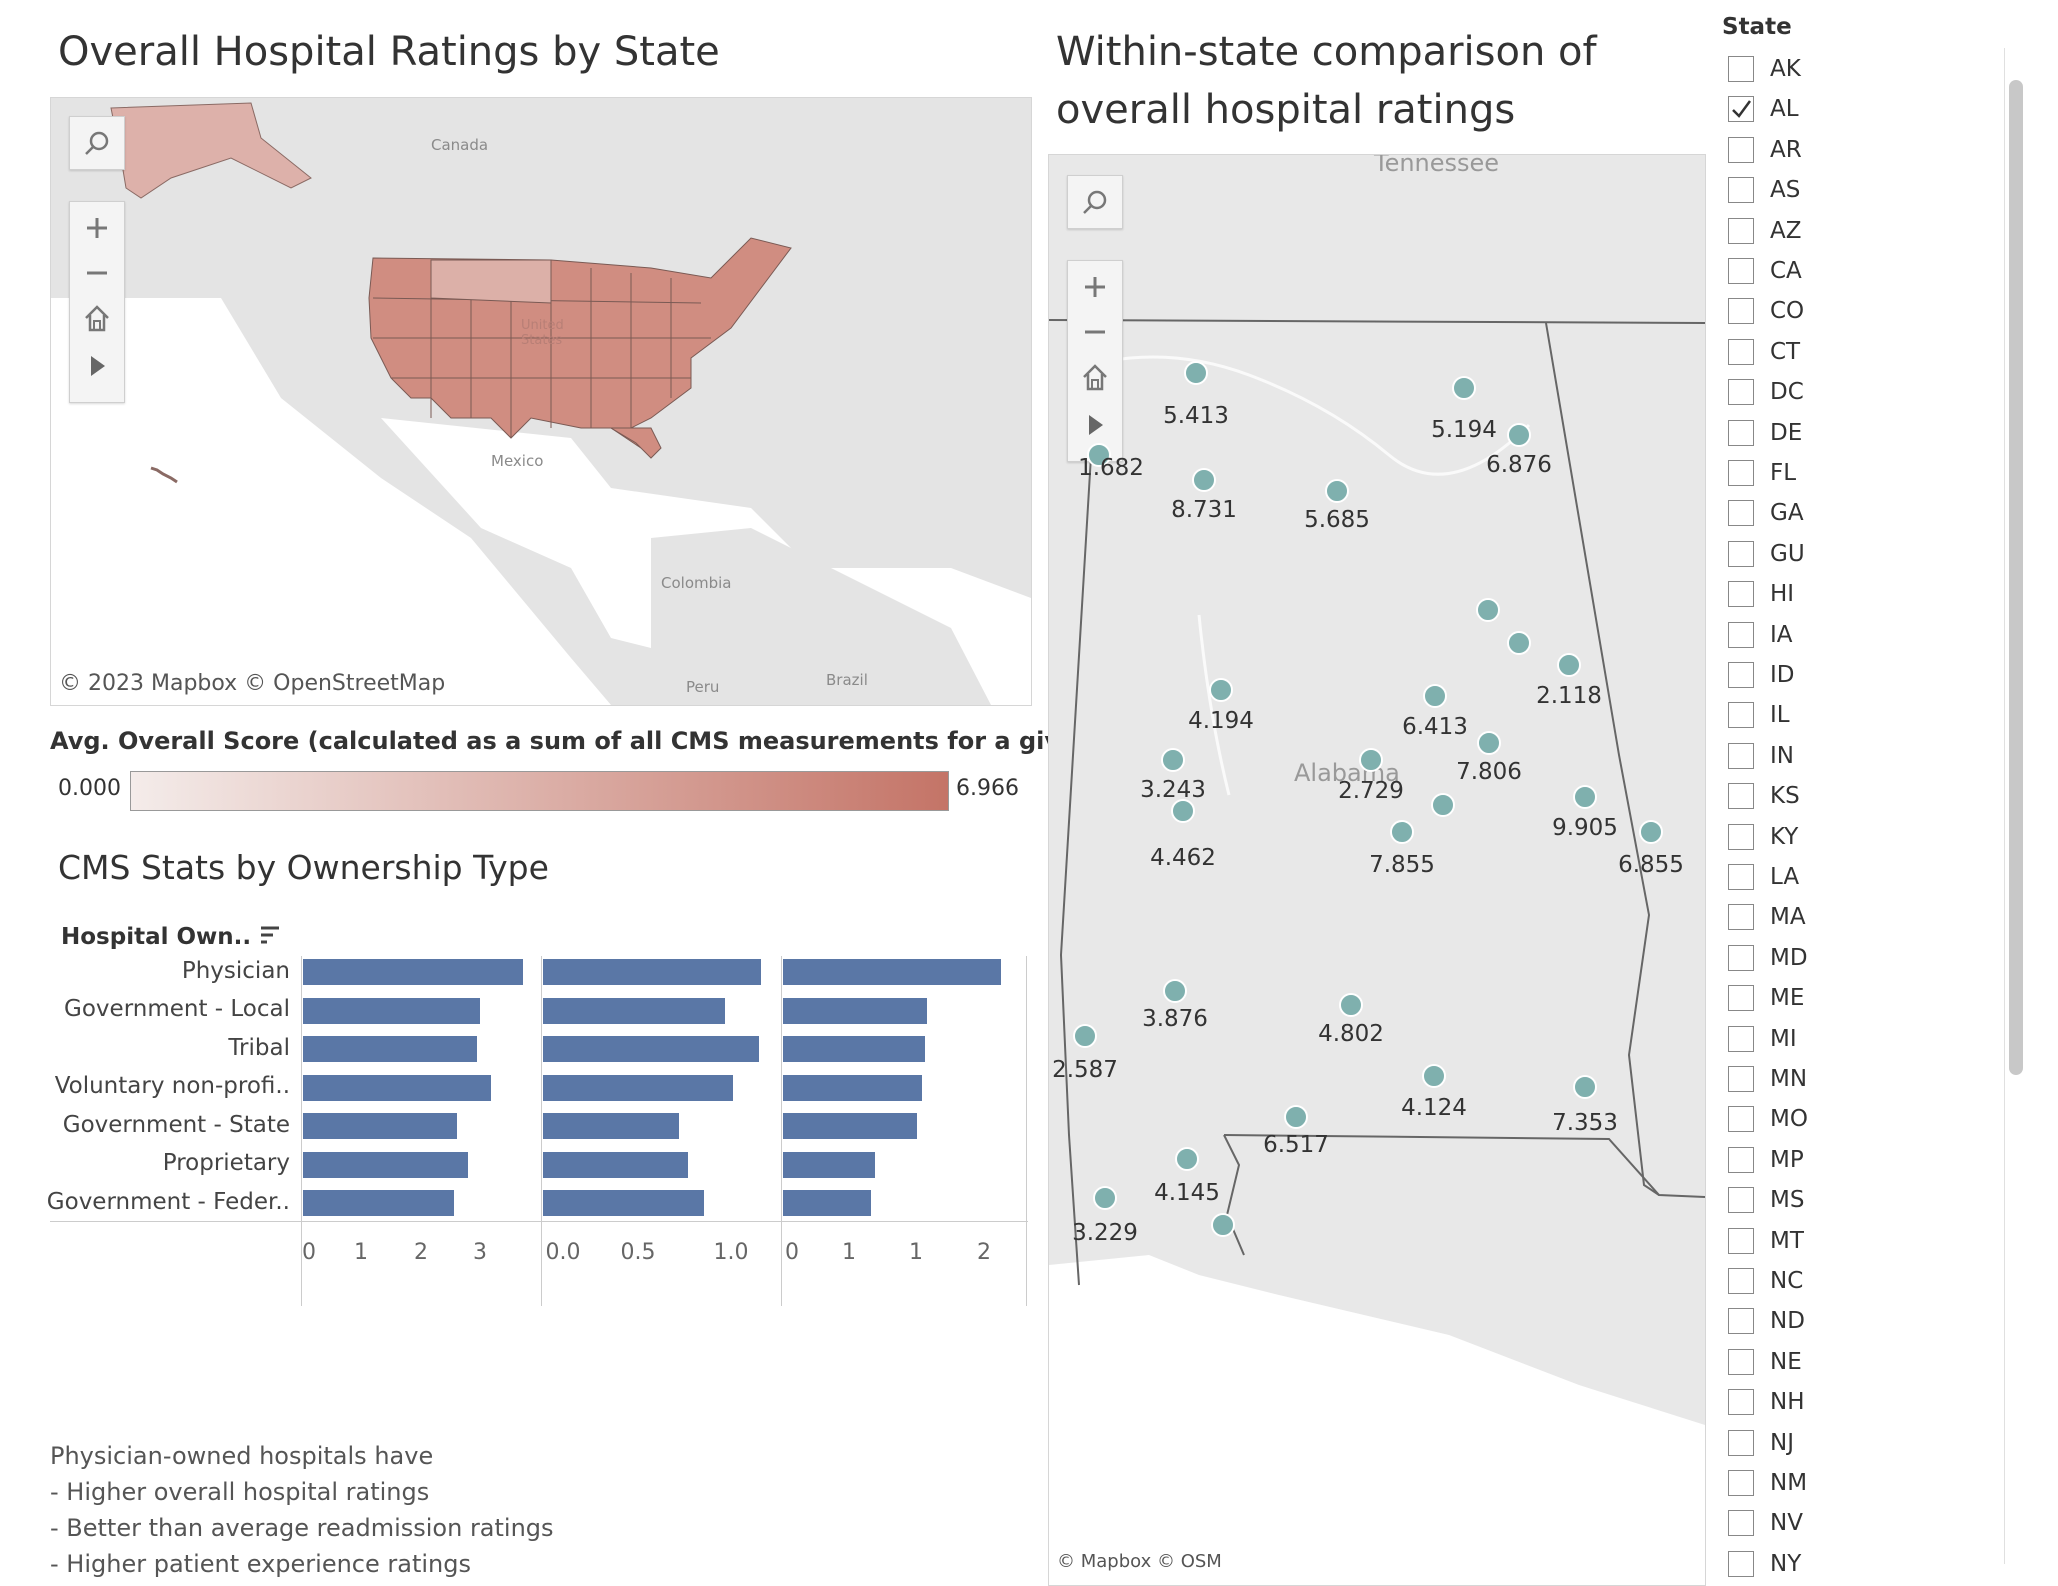 The height and width of the screenshot is (1586, 2058). Describe the element at coordinates (1766, 1241) in the screenshot. I see `state-filter-item: MT` at that location.